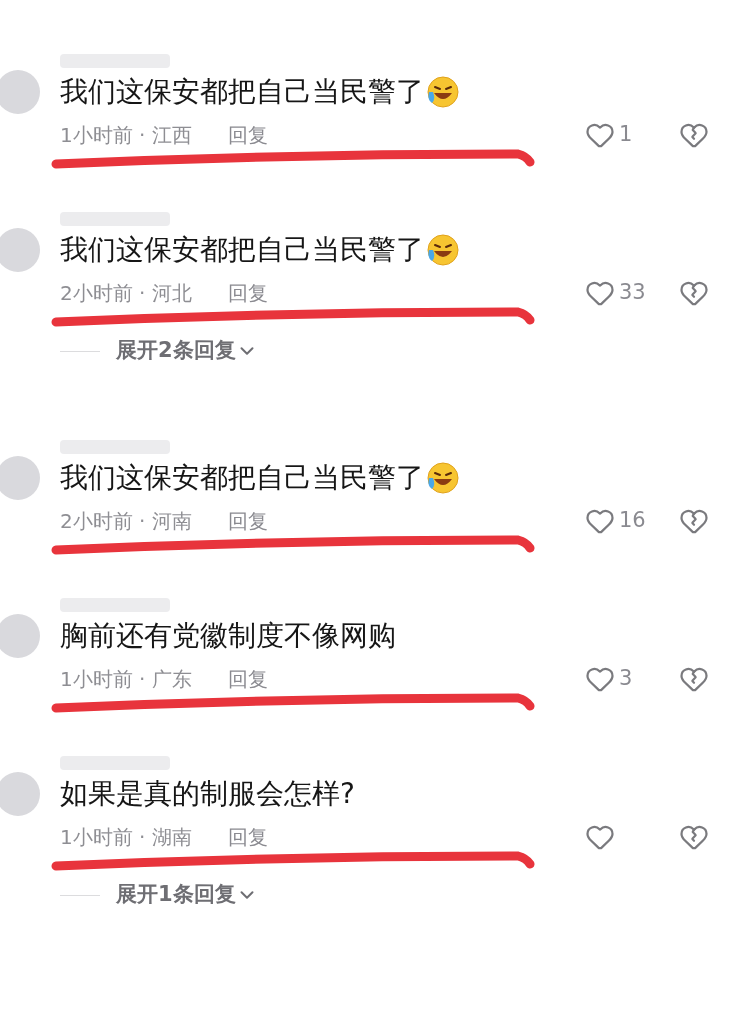 This screenshot has height=1009, width=737. Describe the element at coordinates (632, 293) in the screenshot. I see `like-count: 33` at that location.